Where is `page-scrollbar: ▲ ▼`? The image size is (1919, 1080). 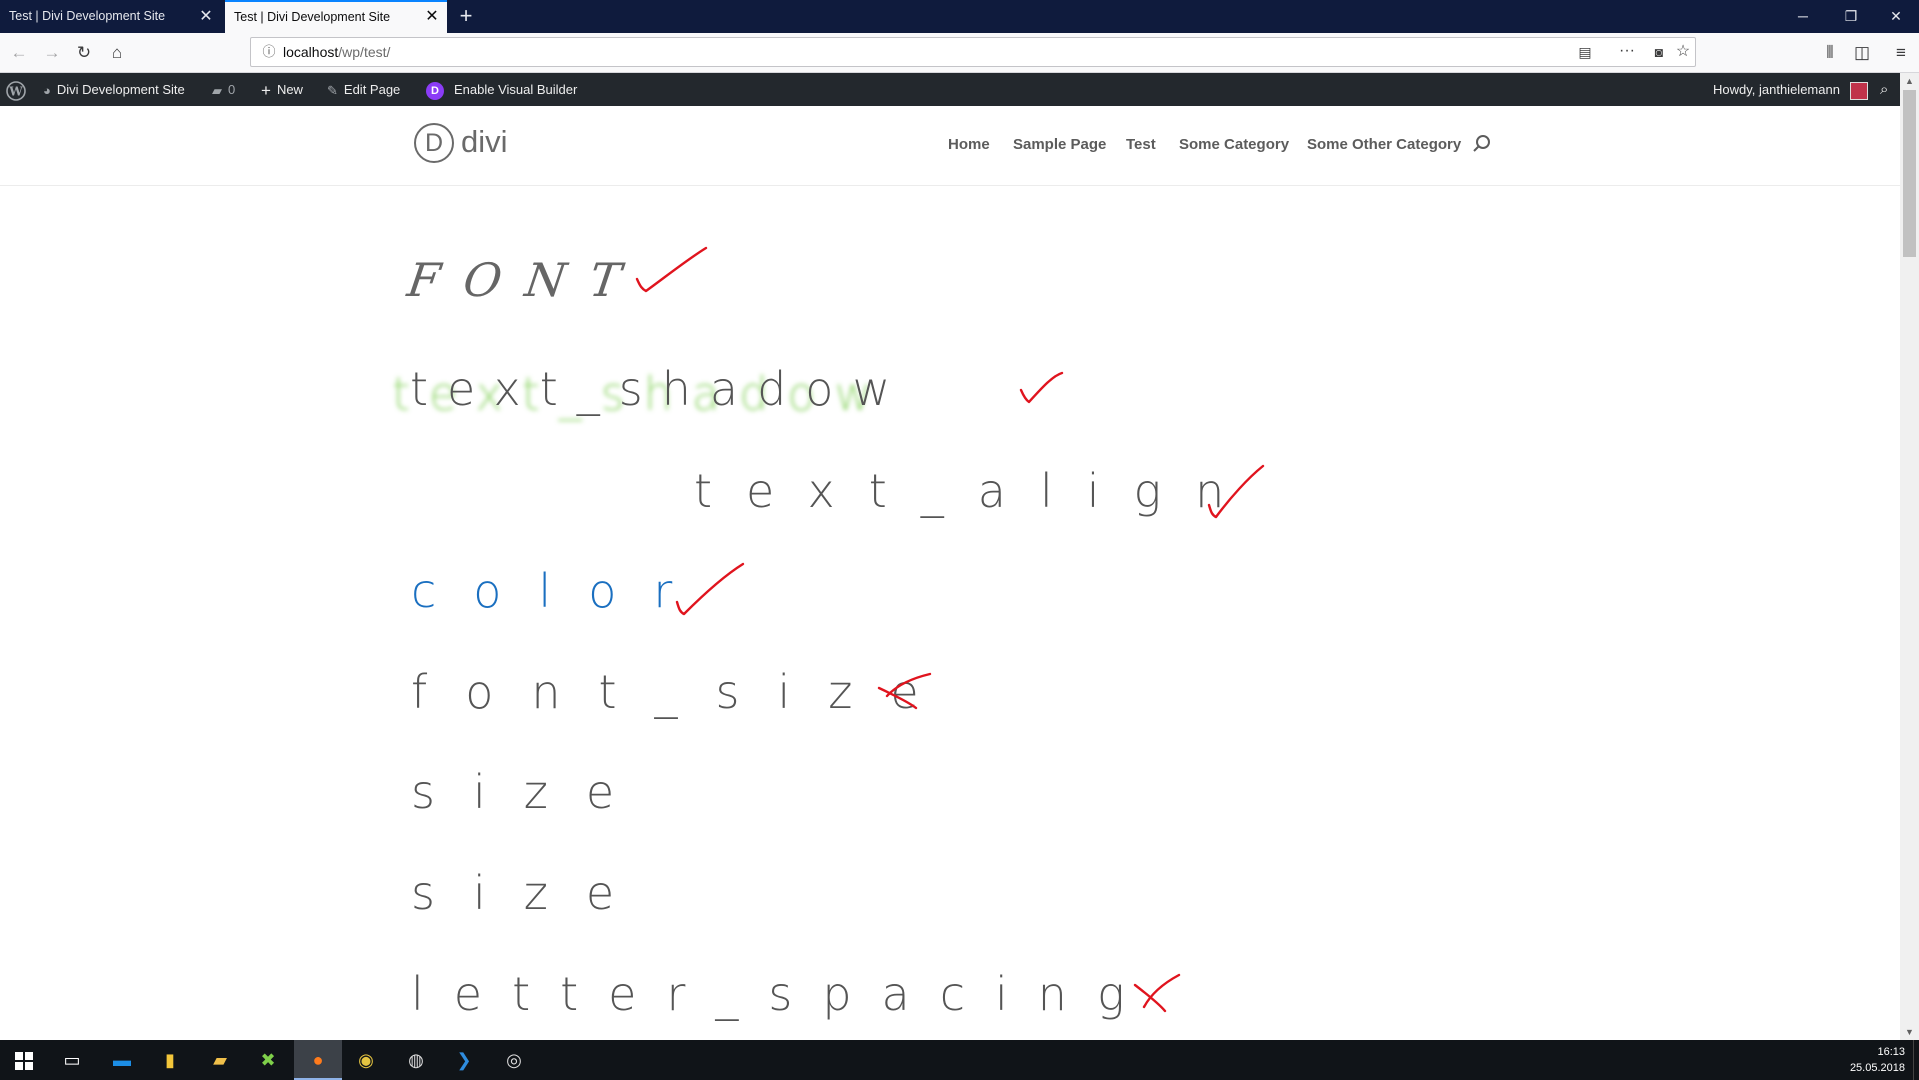
page-scrollbar: ▲ ▼ is located at coordinates (1909, 556).